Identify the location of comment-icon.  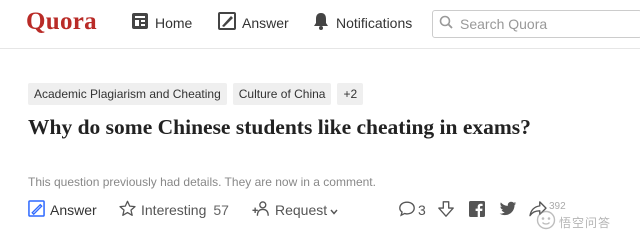
(407, 210).